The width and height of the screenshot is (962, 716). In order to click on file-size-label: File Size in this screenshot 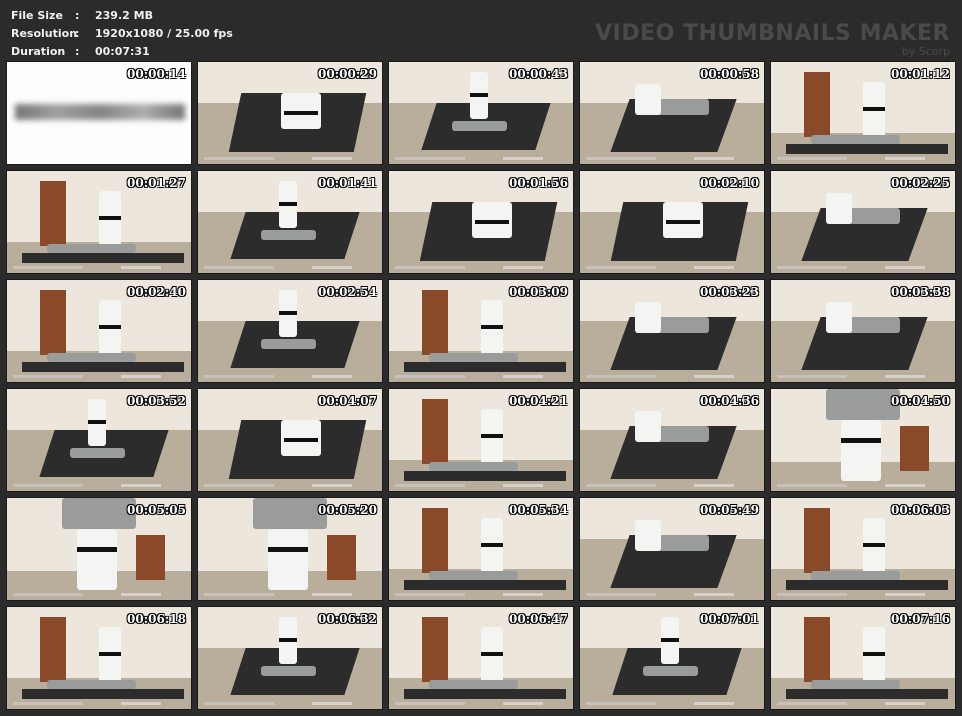, I will do `click(37, 15)`.